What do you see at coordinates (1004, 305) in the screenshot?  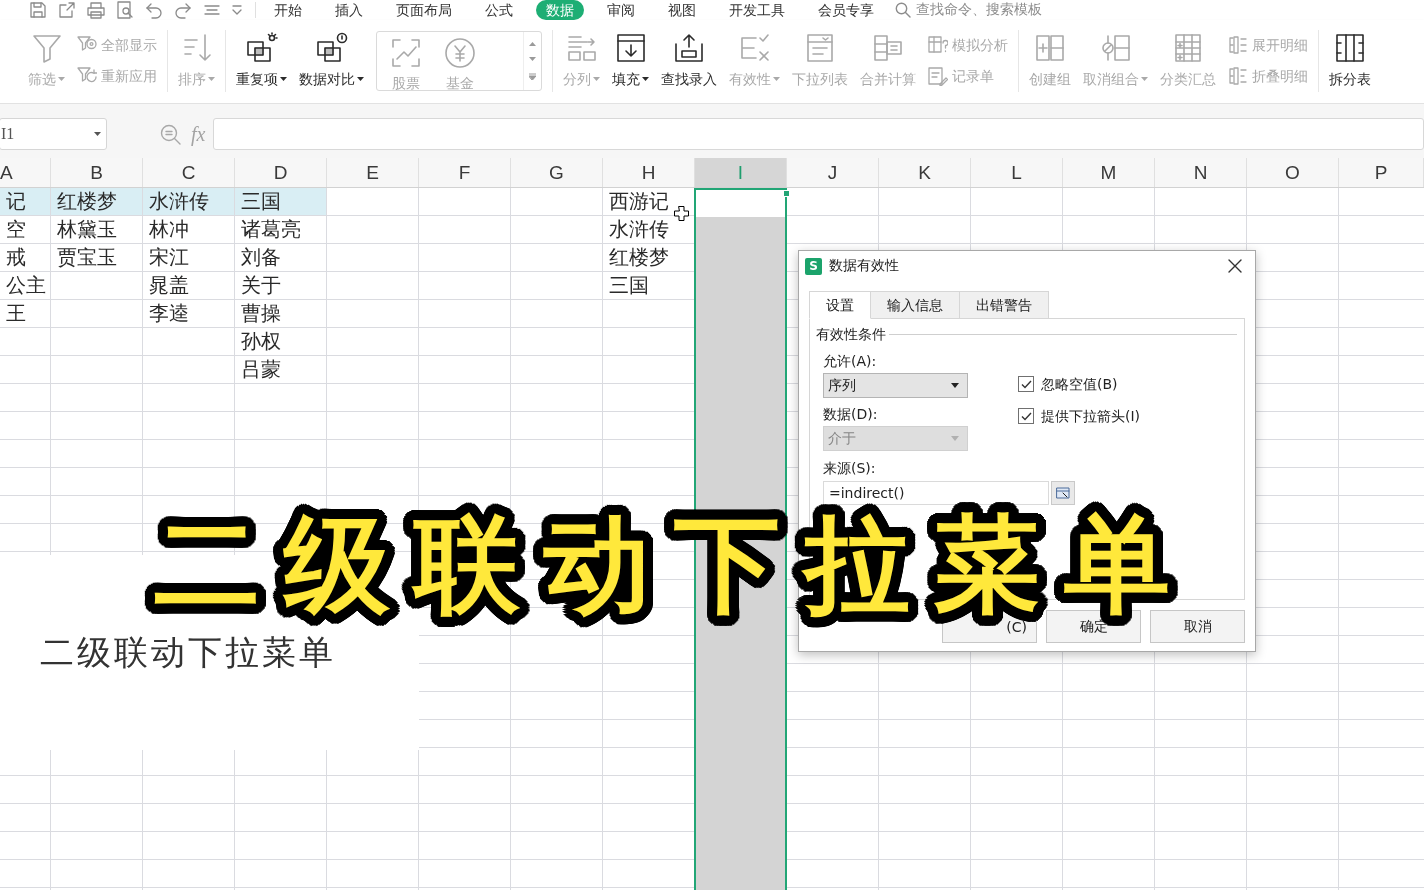 I see `dialog-tab: 出错警告` at bounding box center [1004, 305].